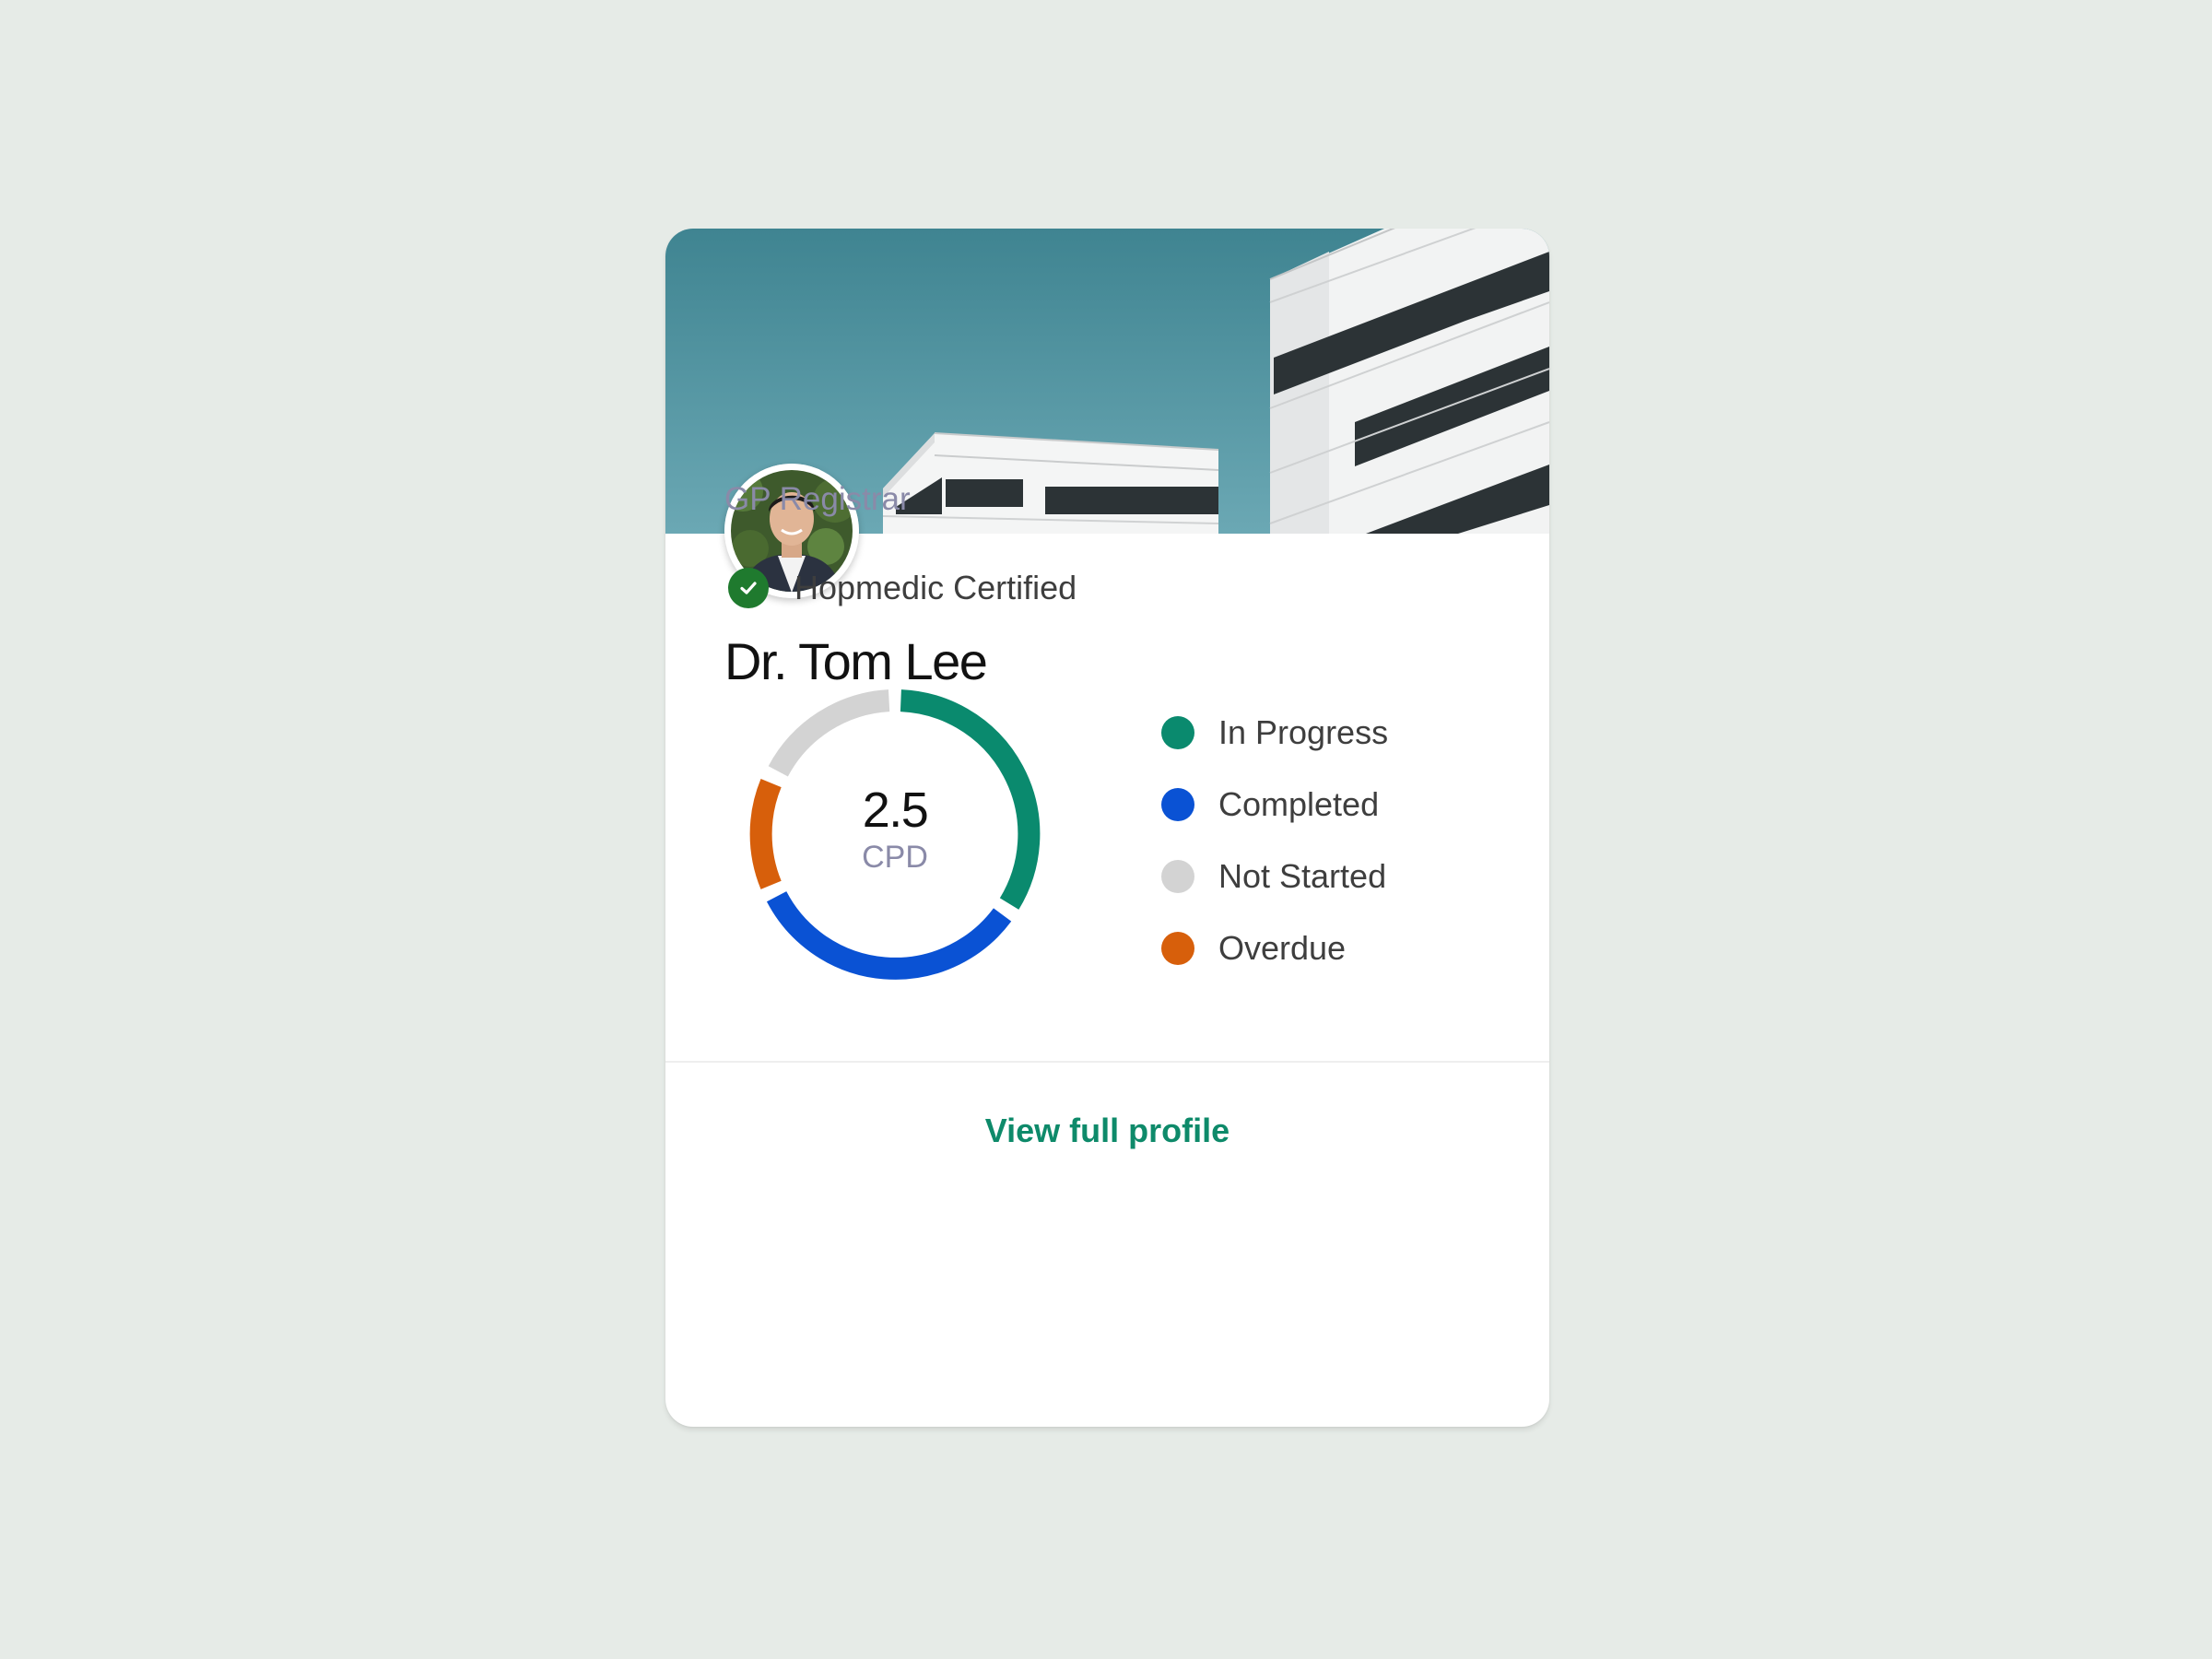 The height and width of the screenshot is (1659, 2212). What do you see at coordinates (1282, 948) in the screenshot?
I see `legend-label: Overdue` at bounding box center [1282, 948].